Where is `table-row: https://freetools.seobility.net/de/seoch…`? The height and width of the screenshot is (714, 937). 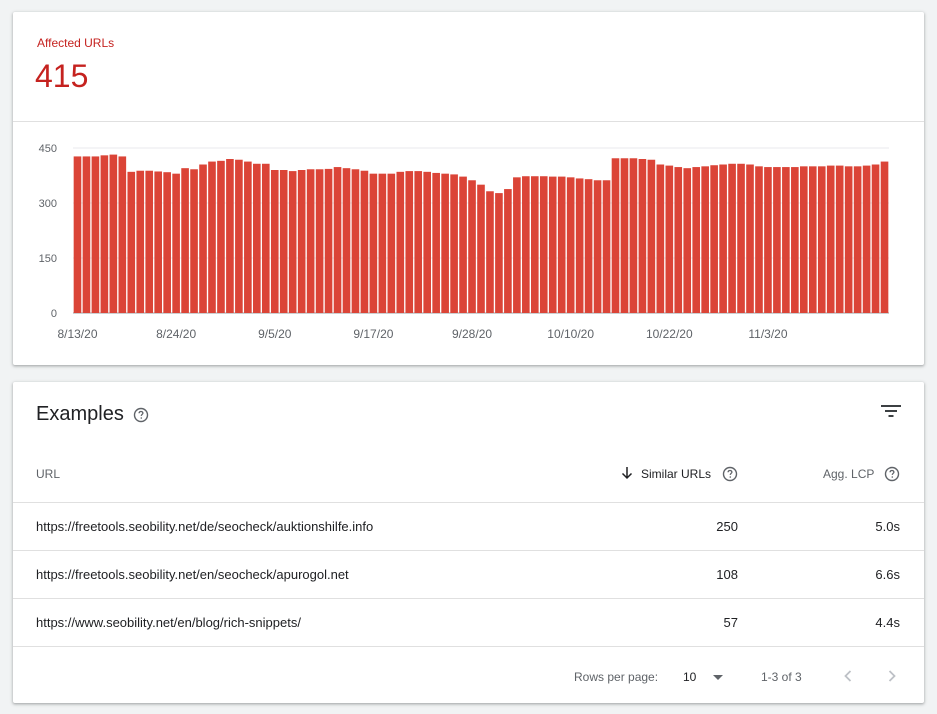
table-row: https://freetools.seobility.net/de/seoch… is located at coordinates (468, 526).